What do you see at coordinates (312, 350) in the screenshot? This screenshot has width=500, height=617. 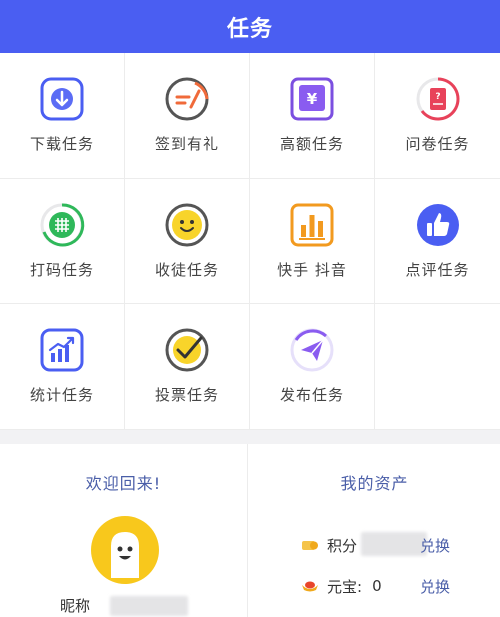 I see `send-icon` at bounding box center [312, 350].